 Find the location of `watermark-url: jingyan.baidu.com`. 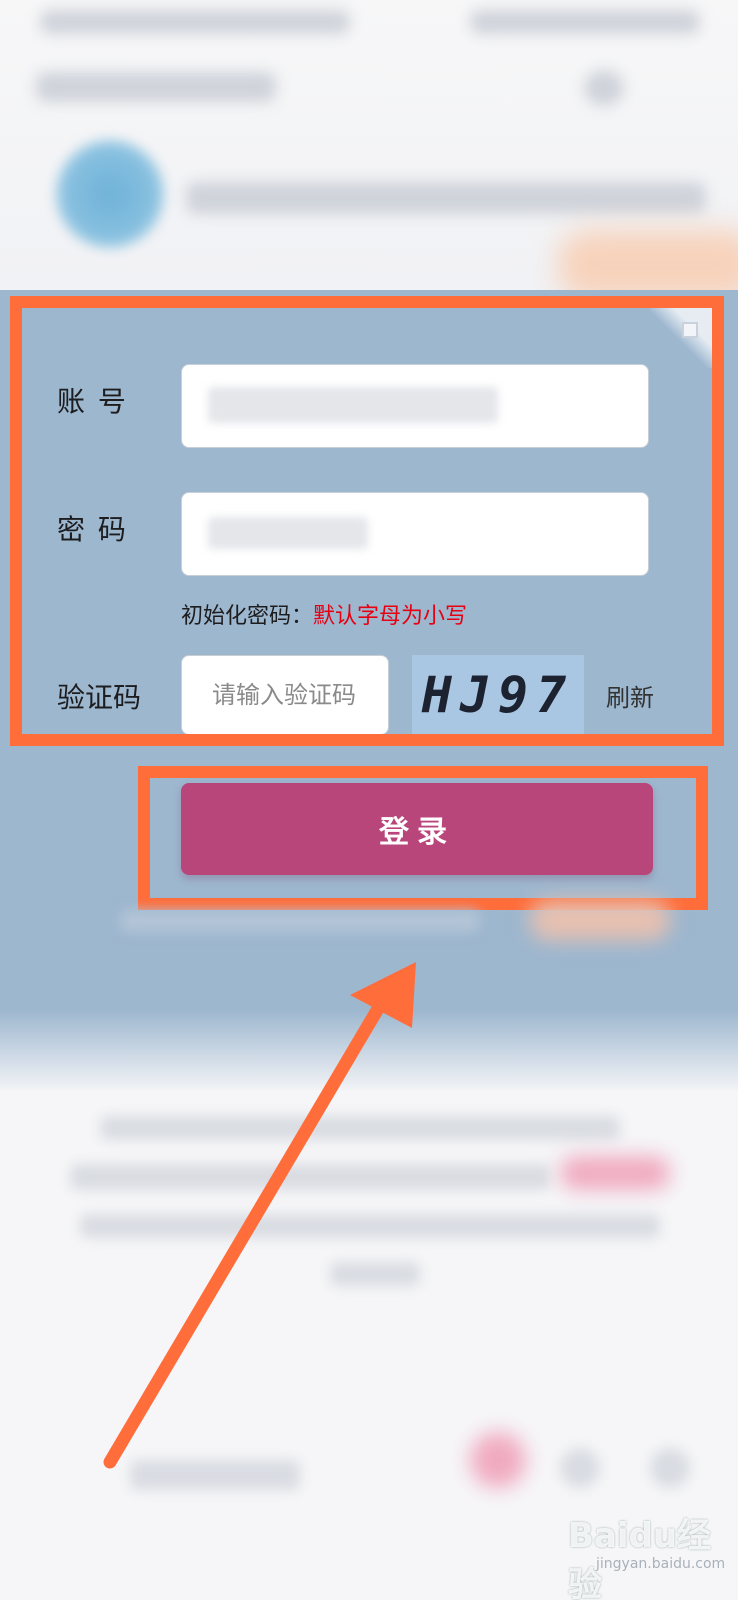

watermark-url: jingyan.baidu.com is located at coordinates (661, 1564).